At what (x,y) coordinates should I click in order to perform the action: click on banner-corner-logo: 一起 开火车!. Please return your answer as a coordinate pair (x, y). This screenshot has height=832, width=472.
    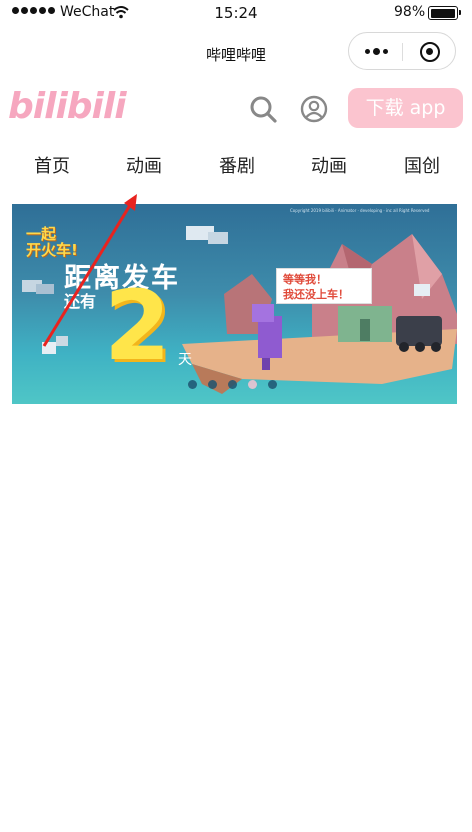
    Looking at the image, I should click on (52, 242).